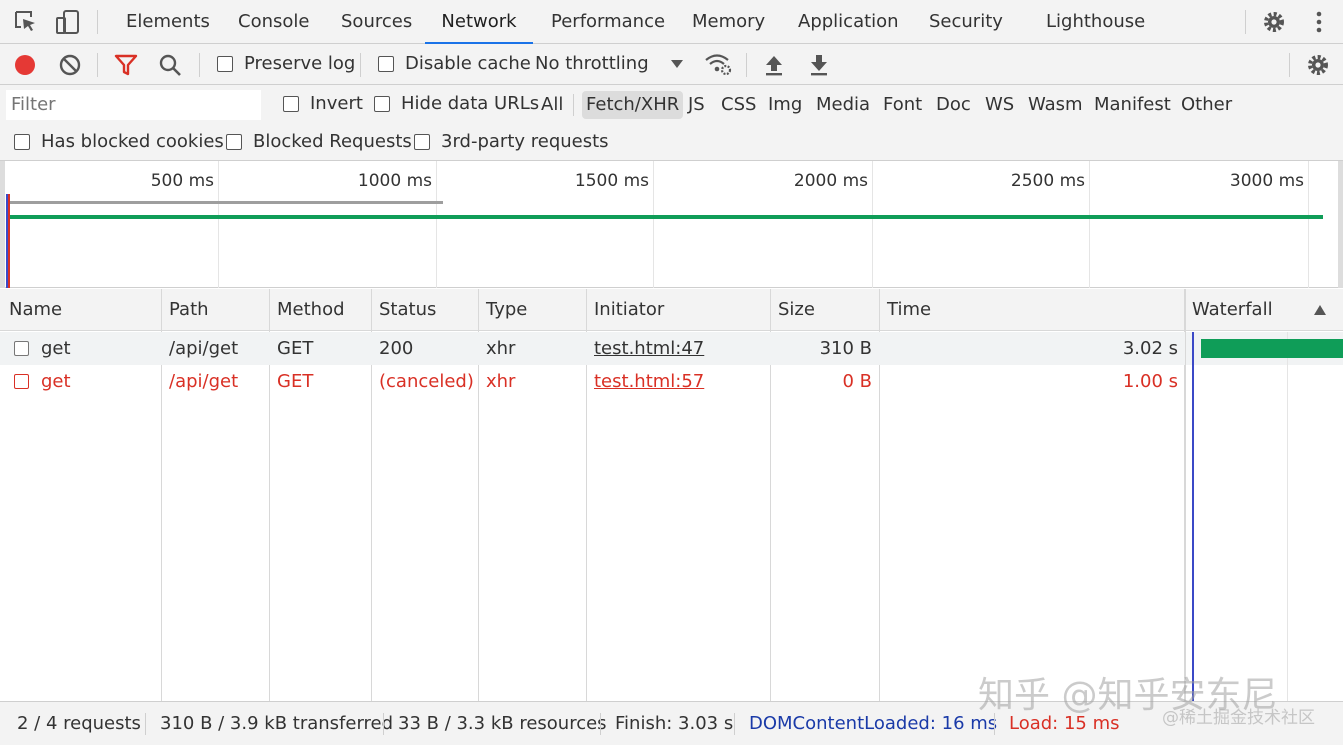  What do you see at coordinates (785, 105) in the screenshot?
I see `type-filter-img: Img` at bounding box center [785, 105].